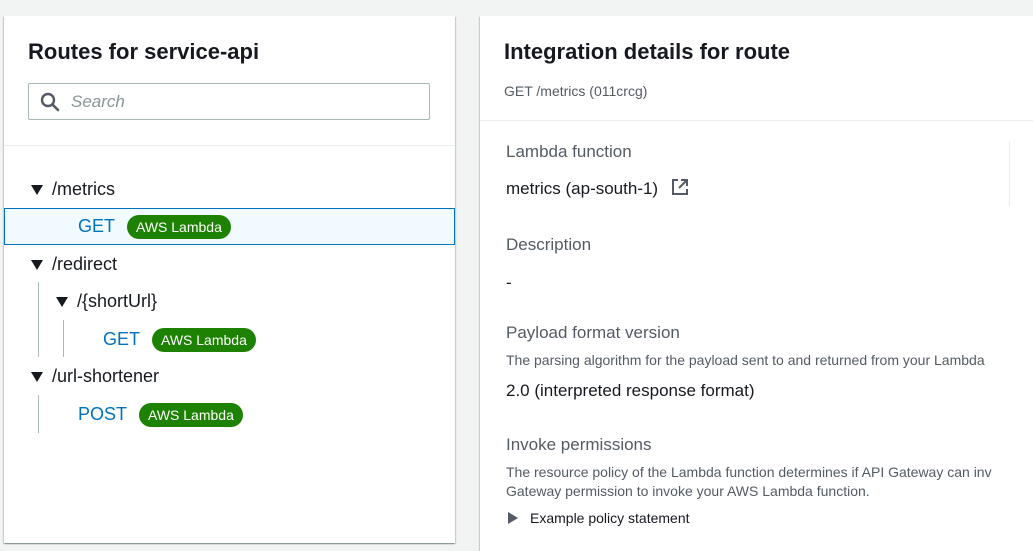  I want to click on route-path: /metrics, so click(83, 189).